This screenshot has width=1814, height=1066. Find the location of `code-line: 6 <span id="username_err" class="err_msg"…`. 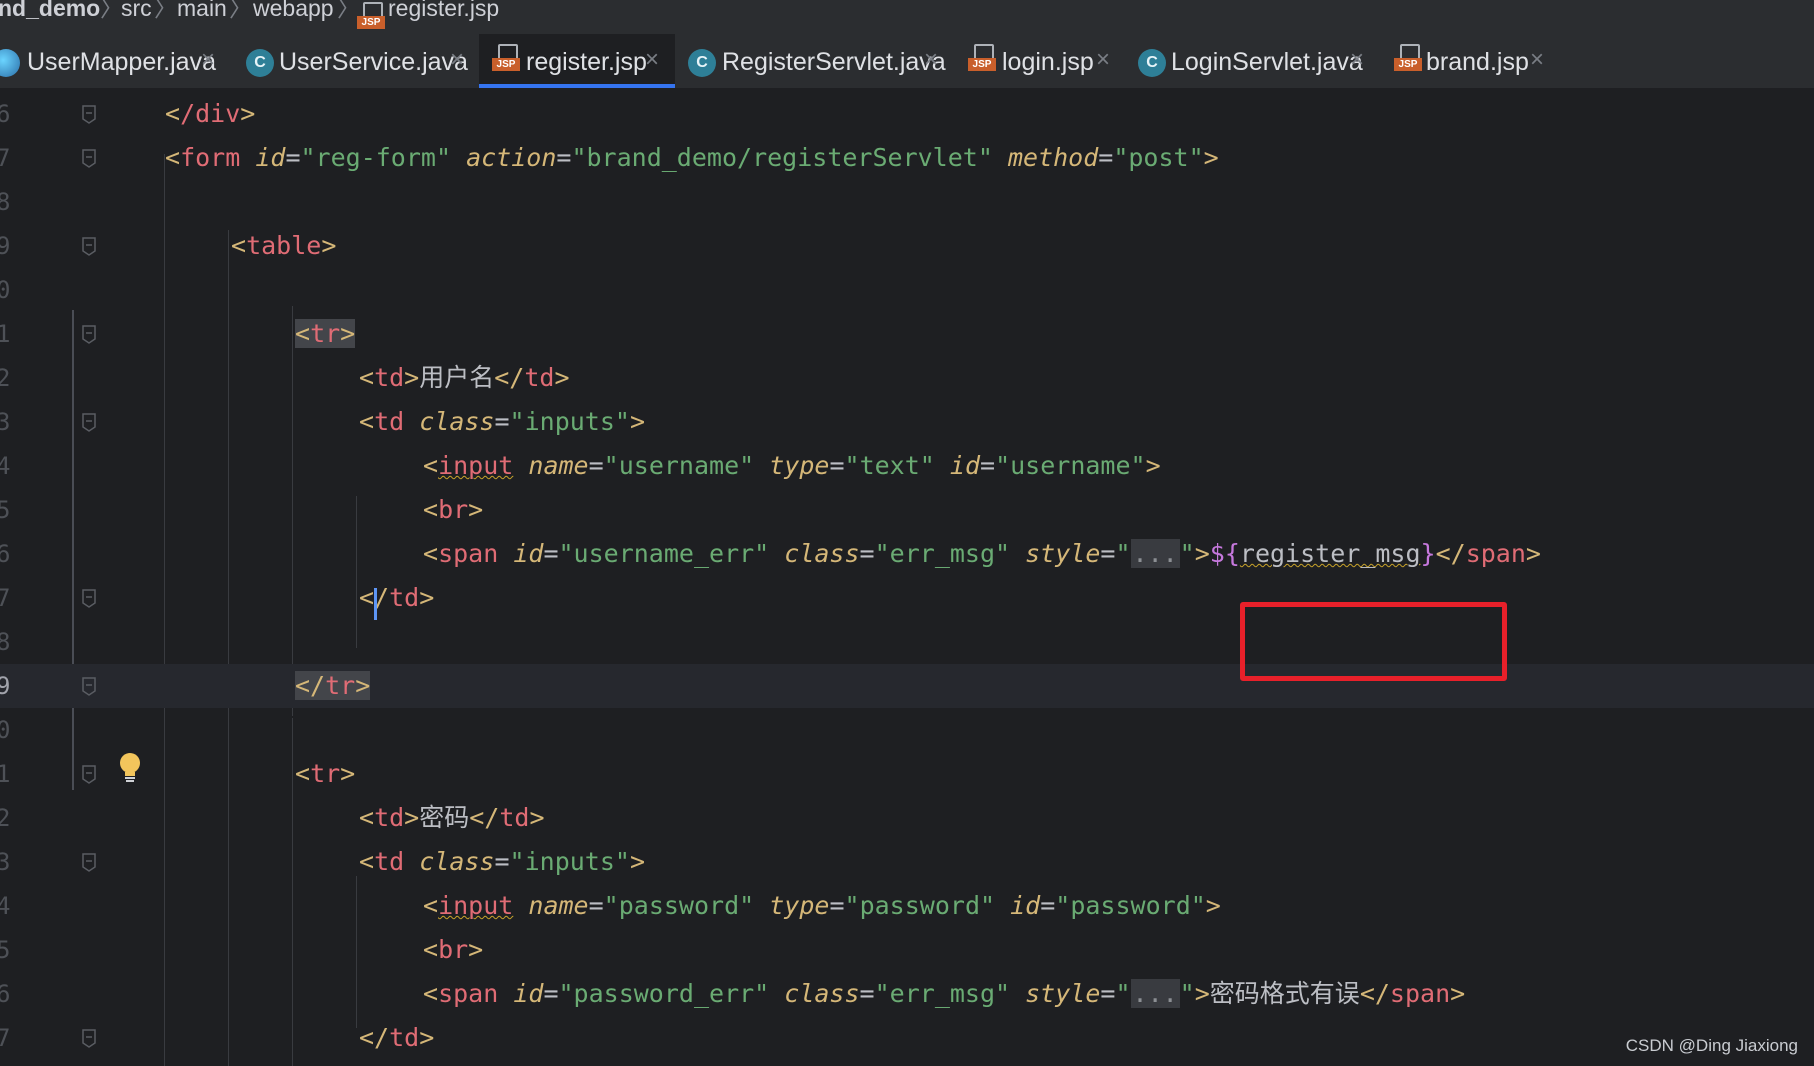

code-line: 6 <span id="username_err" class="err_msg"… is located at coordinates (907, 554).